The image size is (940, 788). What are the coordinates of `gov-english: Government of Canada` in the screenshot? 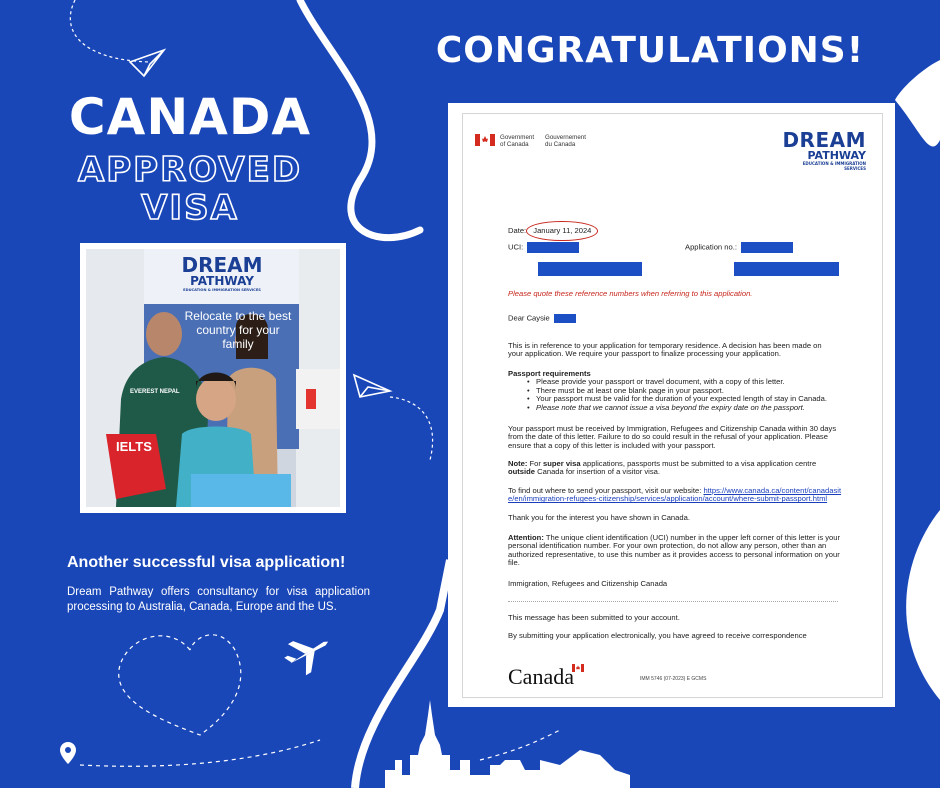 It's located at (517, 141).